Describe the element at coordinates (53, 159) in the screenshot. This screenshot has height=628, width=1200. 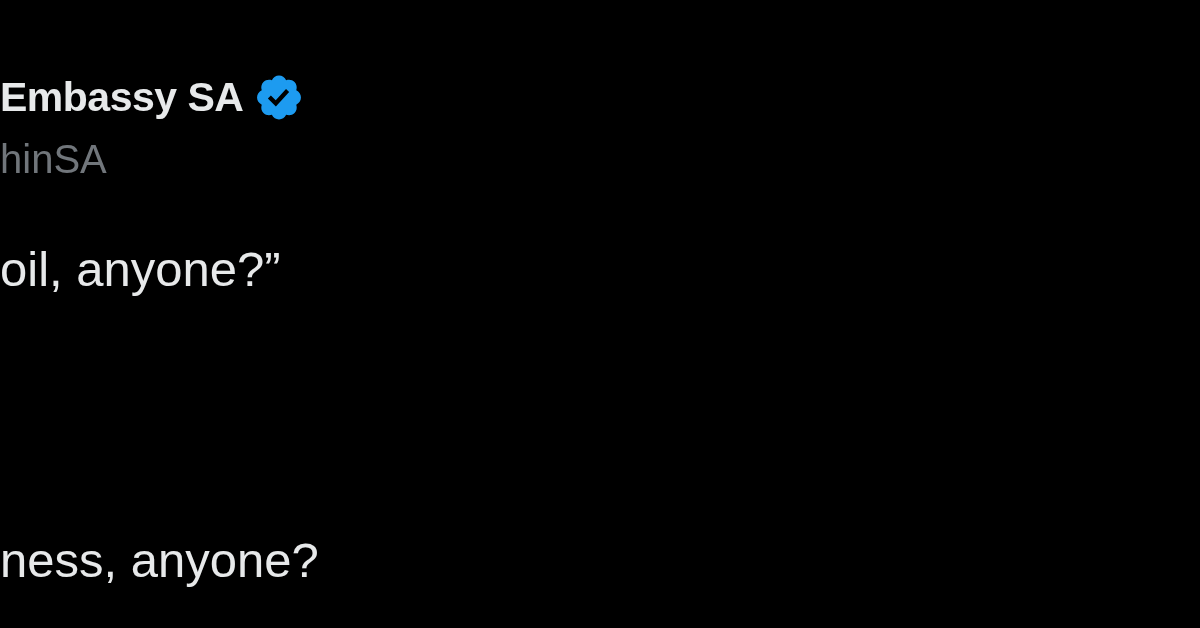
I see `author-handle: hinSA` at that location.